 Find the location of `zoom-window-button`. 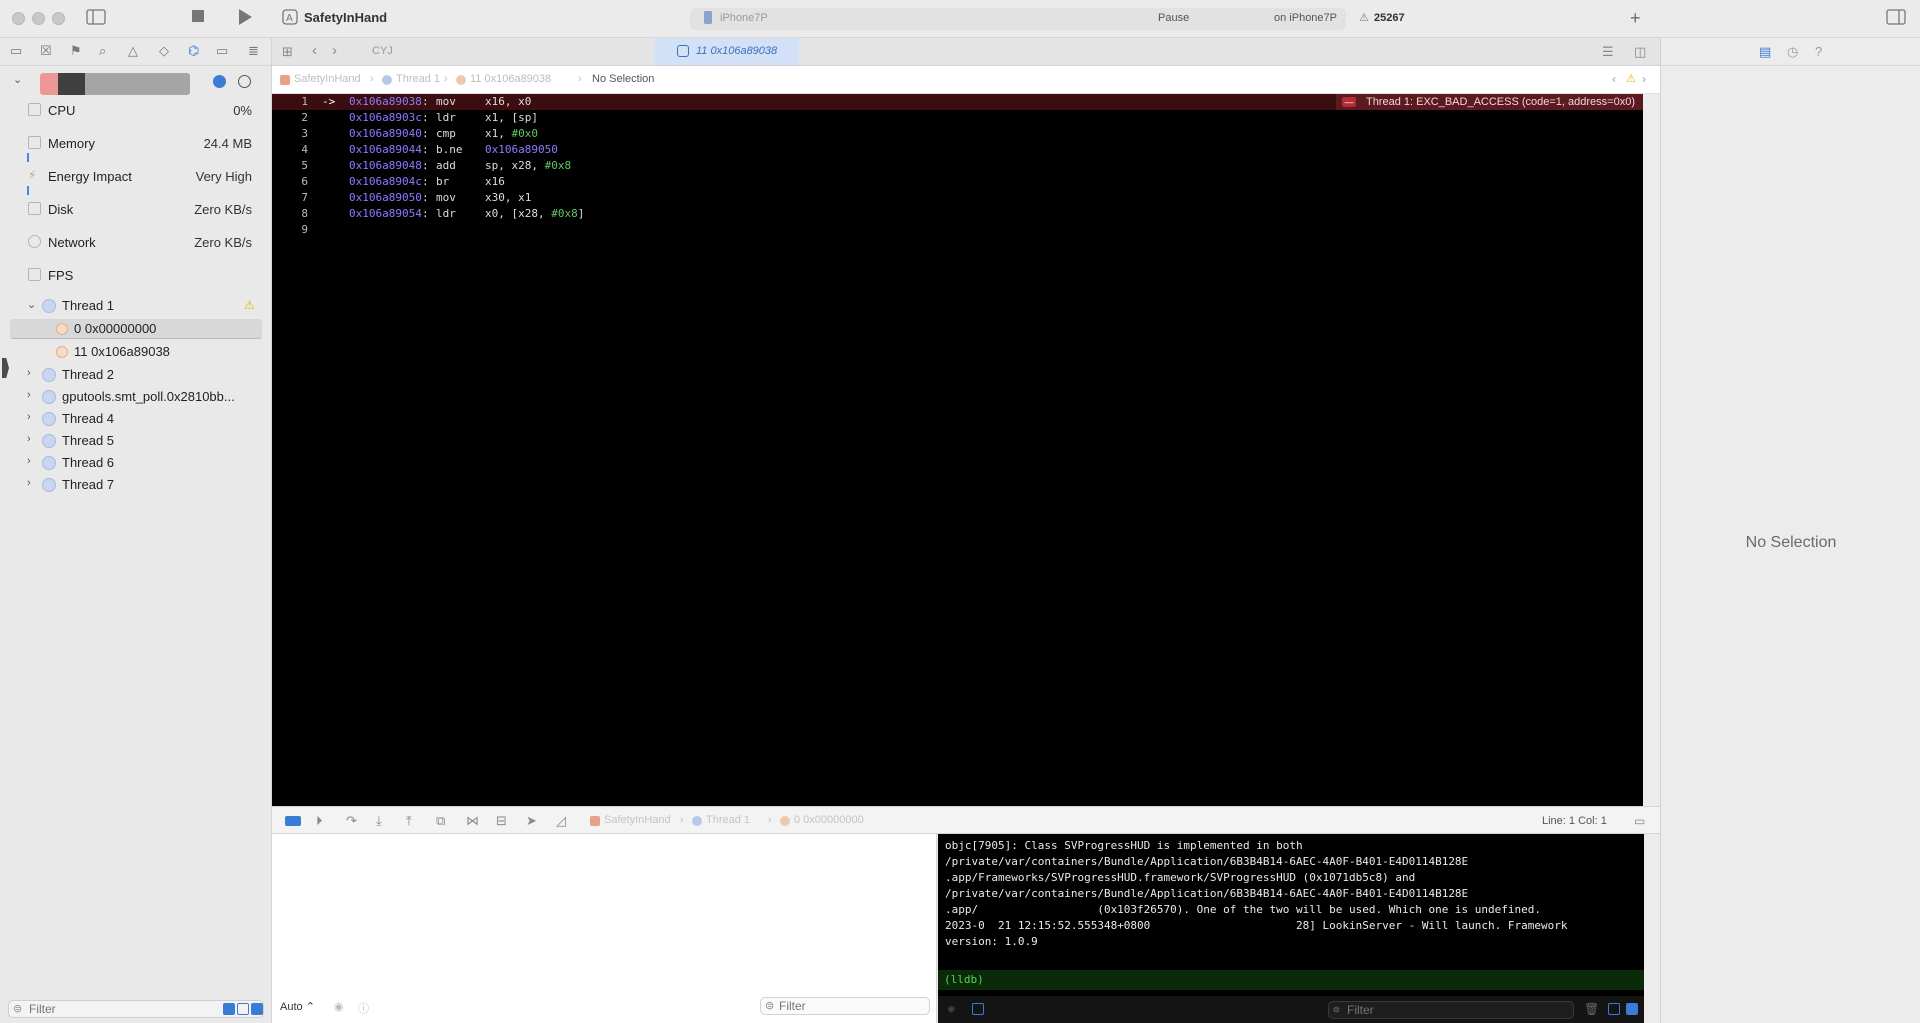

zoom-window-button is located at coordinates (58, 18).